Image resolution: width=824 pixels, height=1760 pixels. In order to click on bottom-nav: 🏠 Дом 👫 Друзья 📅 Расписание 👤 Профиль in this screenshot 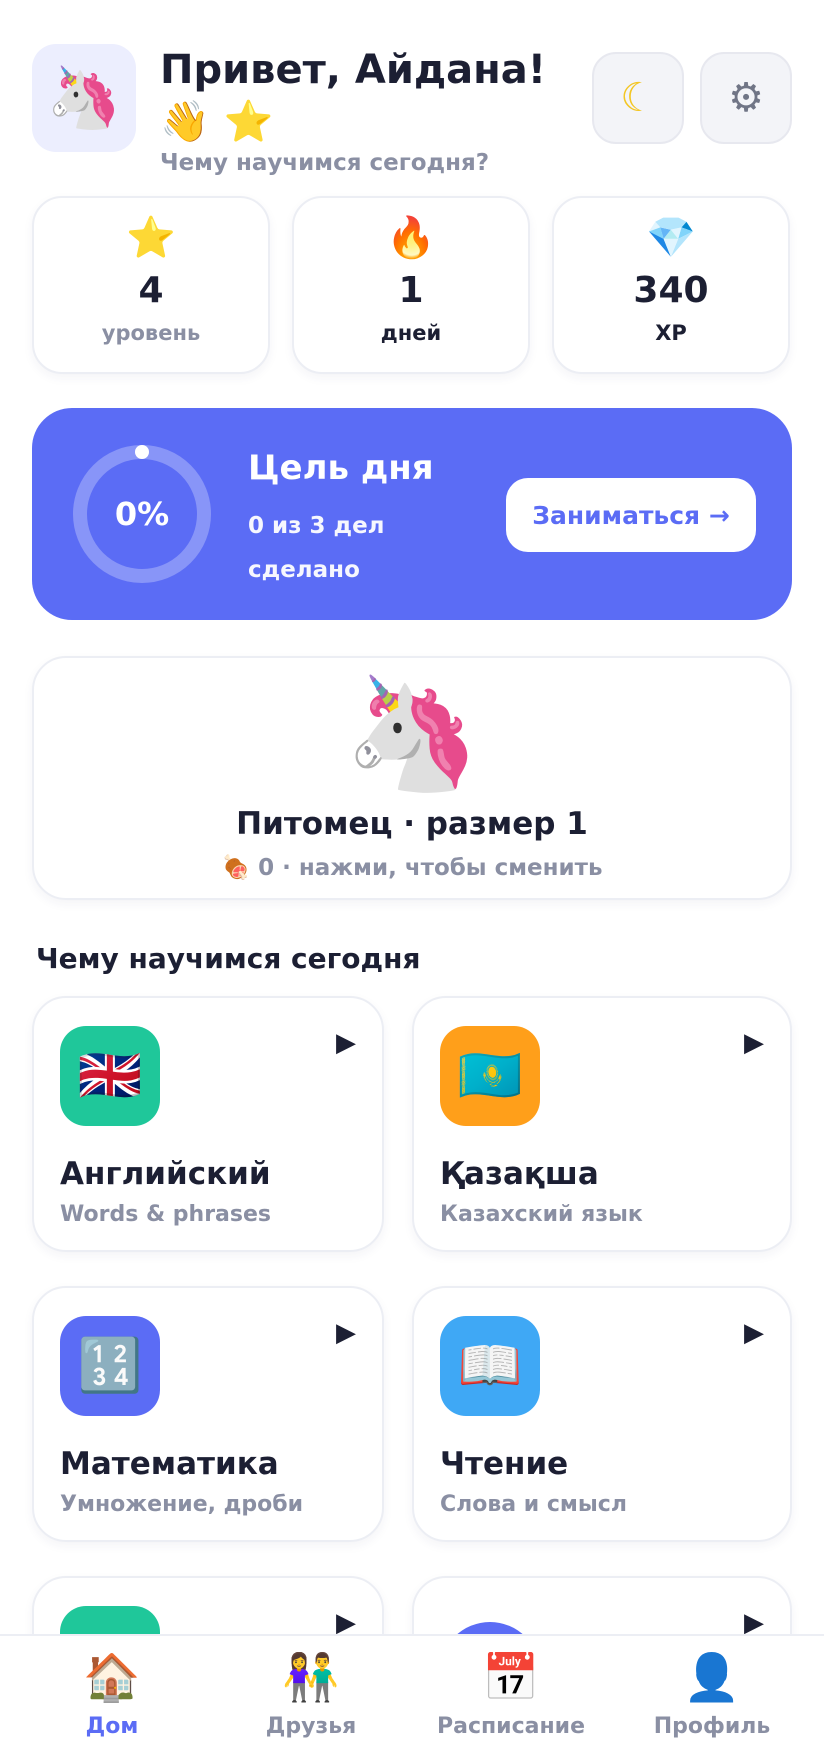, I will do `click(412, 1697)`.